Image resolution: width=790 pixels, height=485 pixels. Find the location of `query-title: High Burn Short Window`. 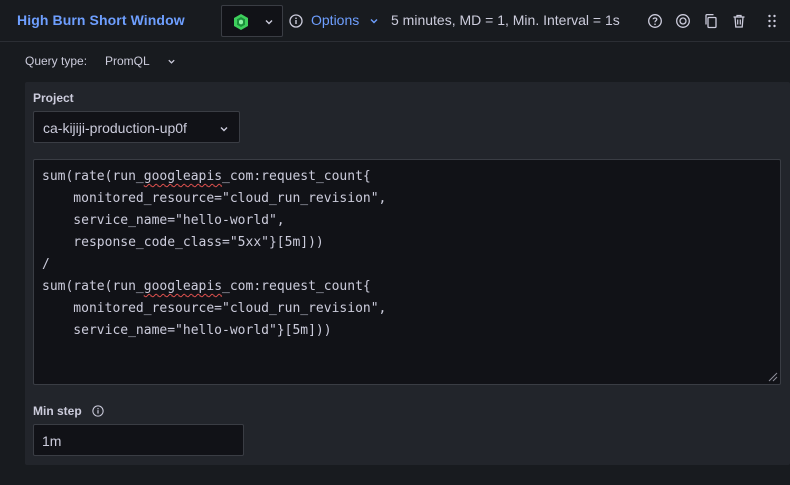

query-title: High Burn Short Window is located at coordinates (101, 20).